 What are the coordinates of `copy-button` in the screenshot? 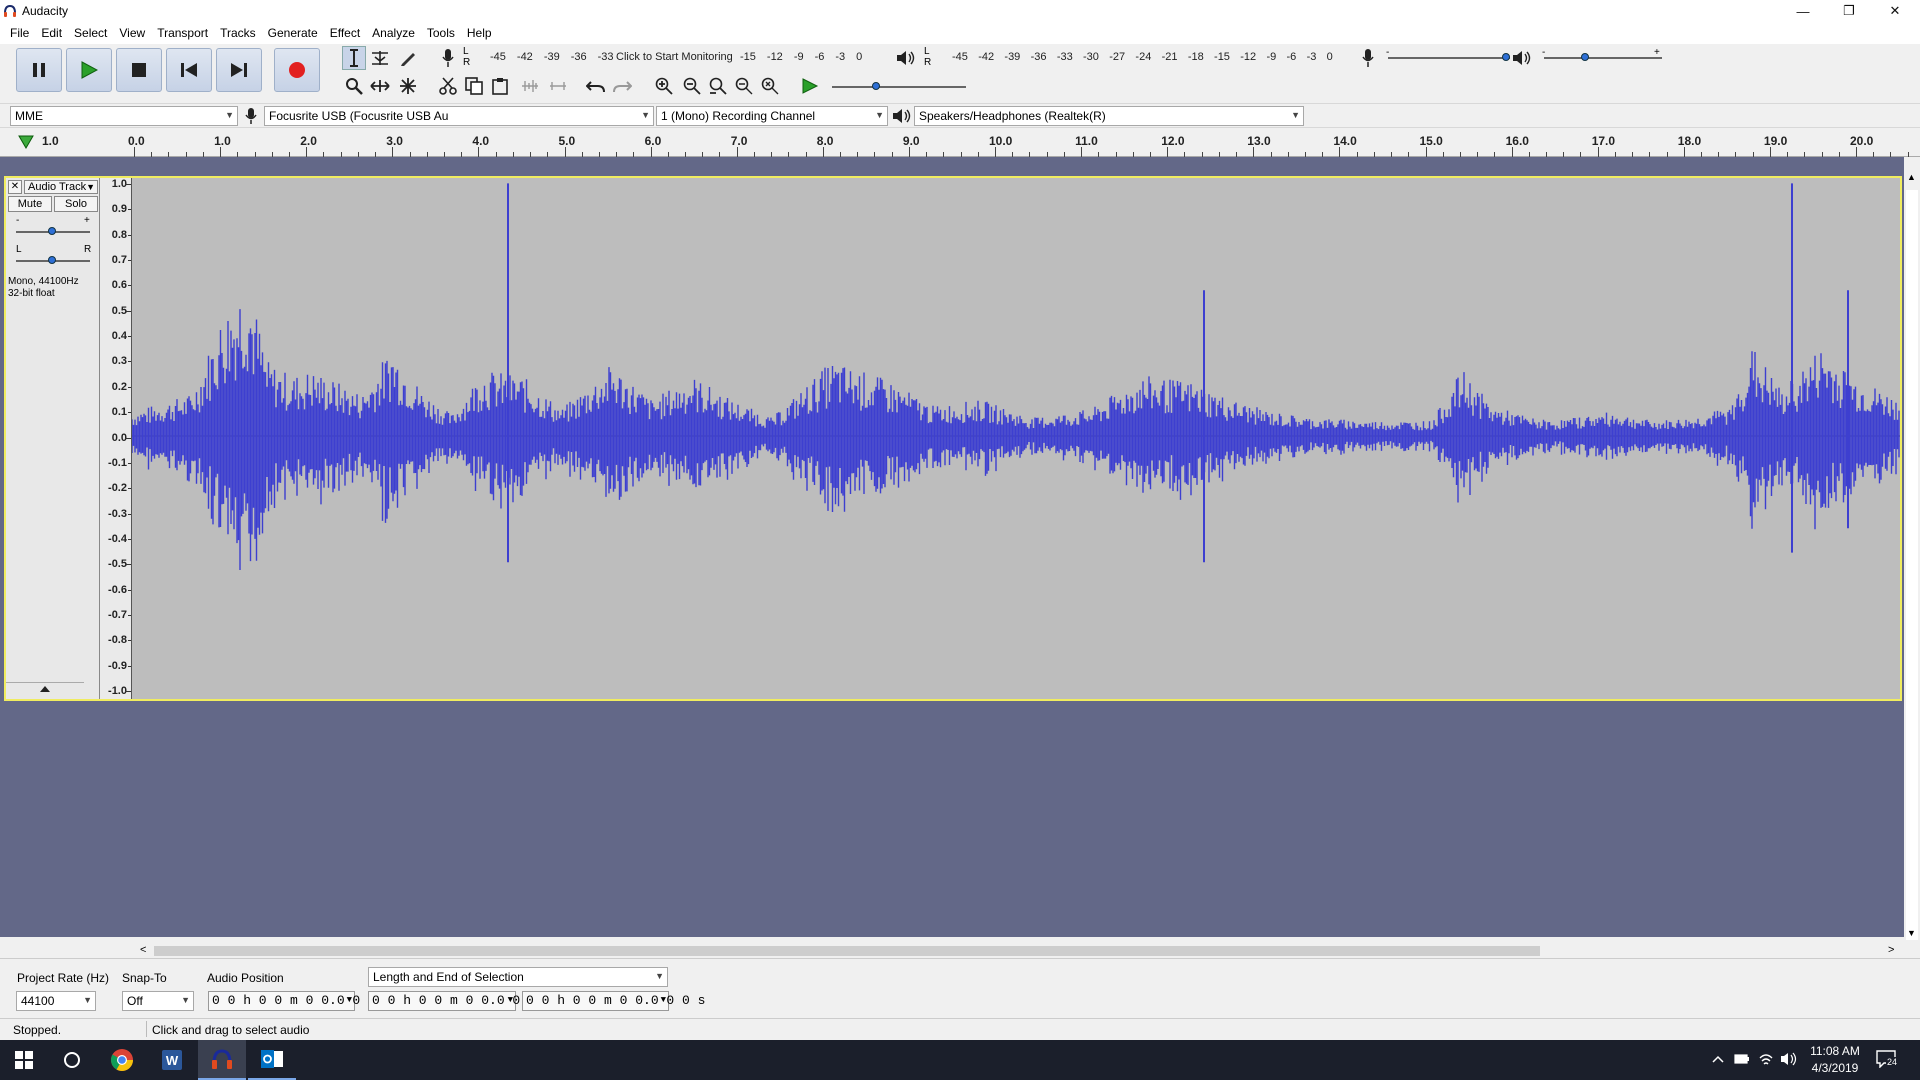 It's located at (474, 86).